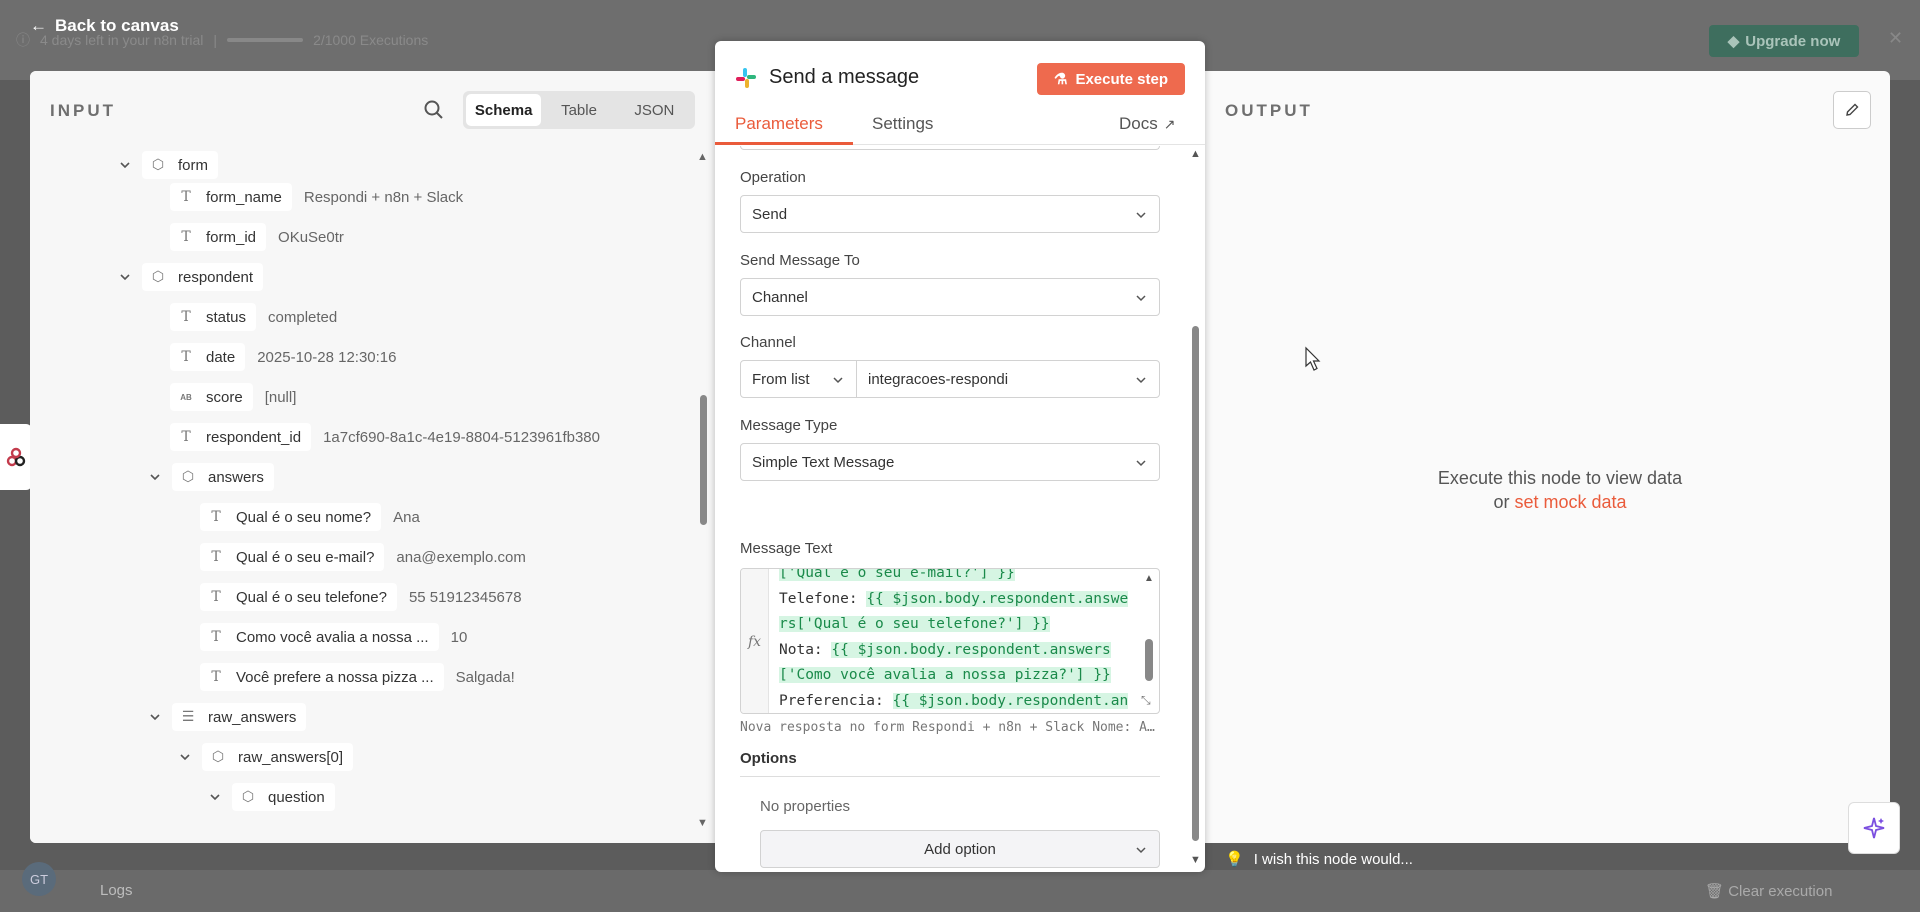 The image size is (1920, 912). Describe the element at coordinates (292, 557) in the screenshot. I see `tree-key: T Qual é o seu e-mail?` at that location.